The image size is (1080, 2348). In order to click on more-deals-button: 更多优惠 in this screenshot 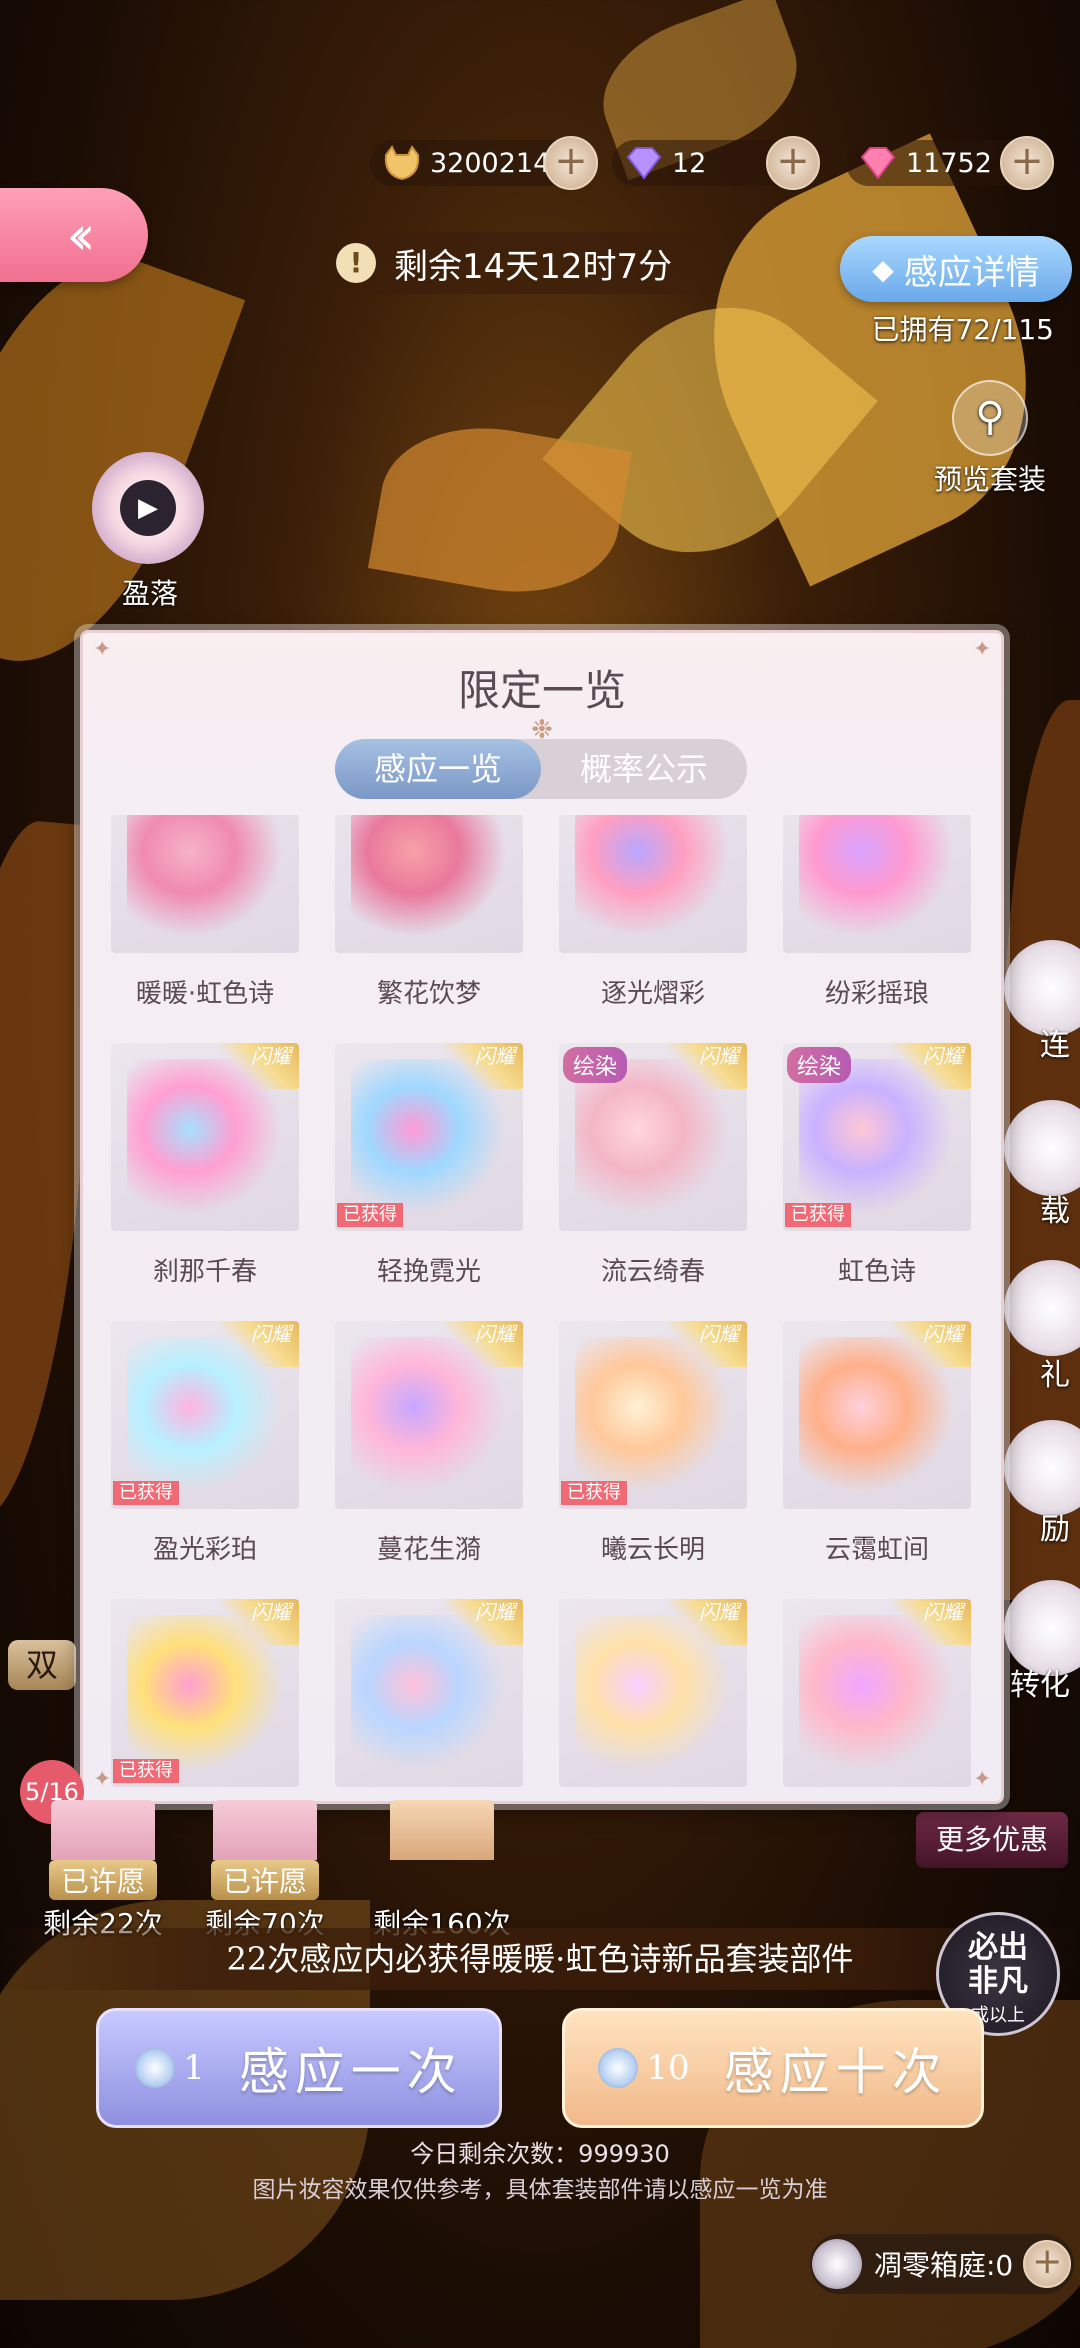, I will do `click(992, 1840)`.